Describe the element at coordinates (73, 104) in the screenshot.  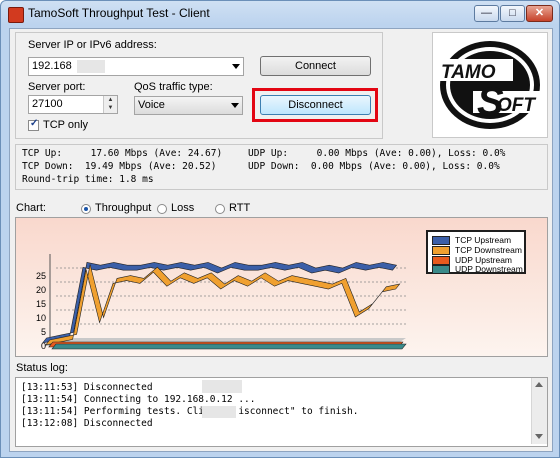
I see `server-port-spinner: 27100 ▲ ▼` at that location.